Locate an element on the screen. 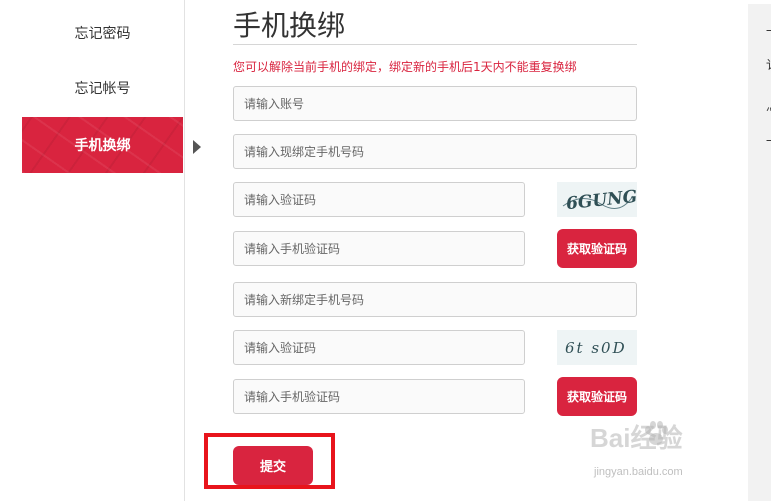 The image size is (771, 501). right-panel: 一 讠 灬 一 is located at coordinates (759, 252).